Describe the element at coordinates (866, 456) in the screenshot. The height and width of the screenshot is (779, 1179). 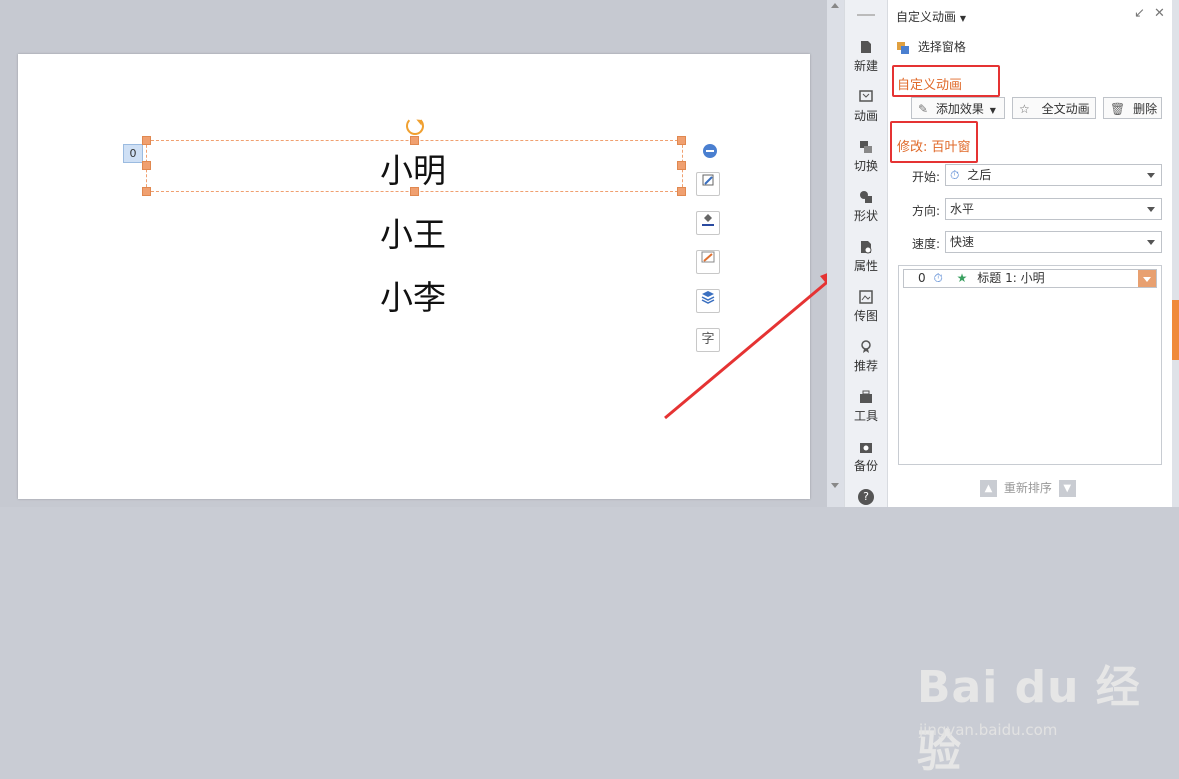
I see `sidebar-item-backup: 备份` at that location.